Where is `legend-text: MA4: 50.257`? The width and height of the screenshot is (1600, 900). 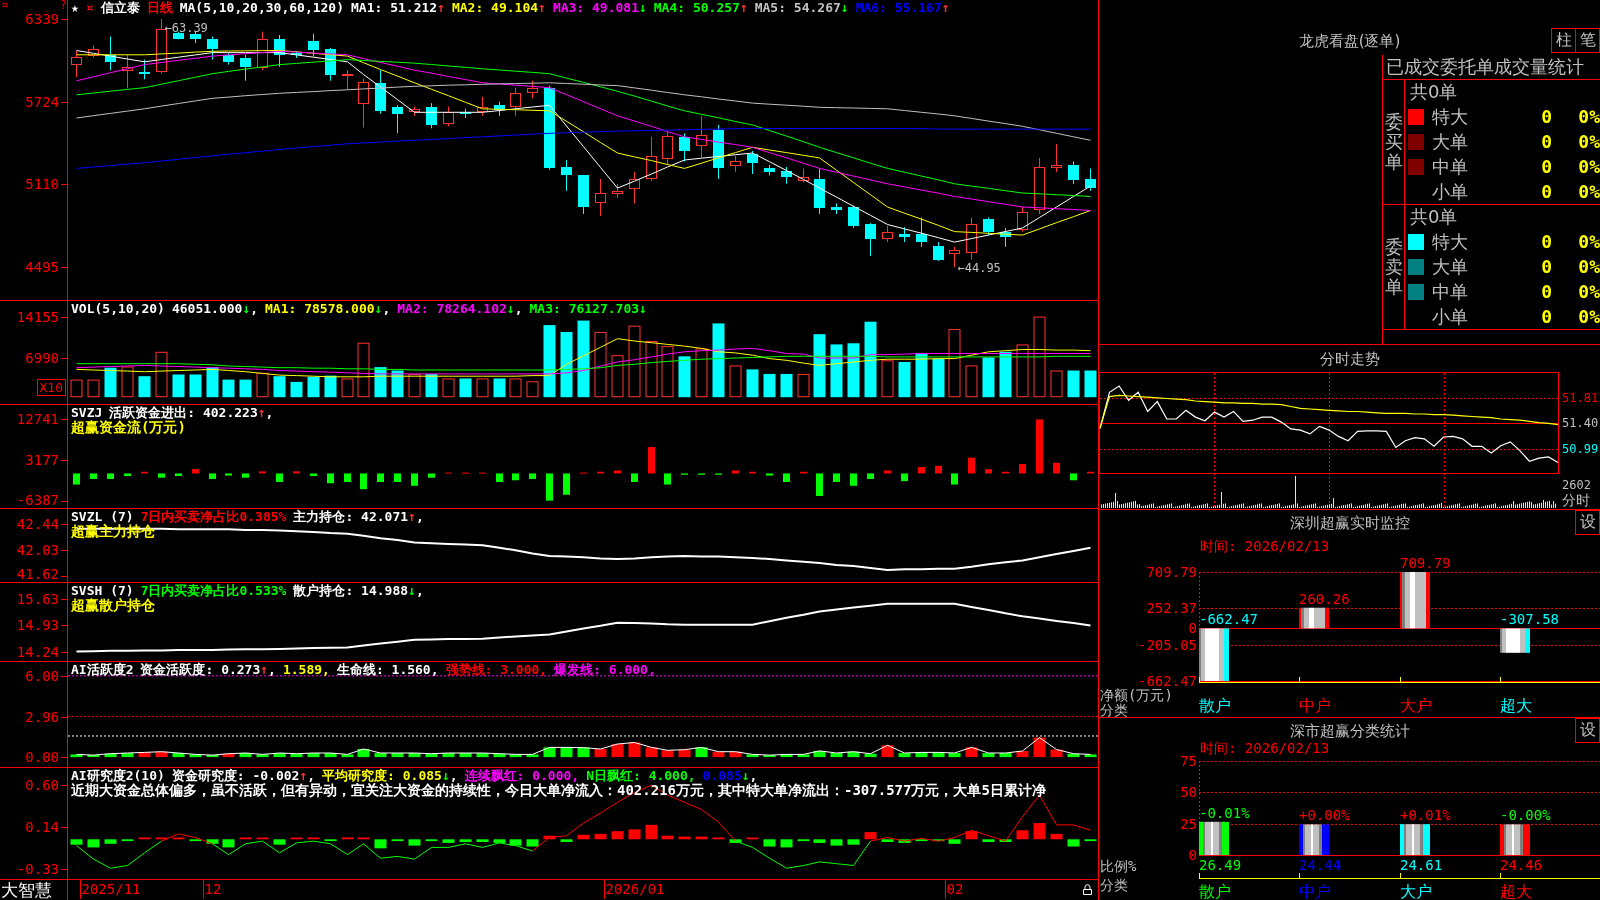 legend-text: MA4: 50.257 is located at coordinates (696, 7).